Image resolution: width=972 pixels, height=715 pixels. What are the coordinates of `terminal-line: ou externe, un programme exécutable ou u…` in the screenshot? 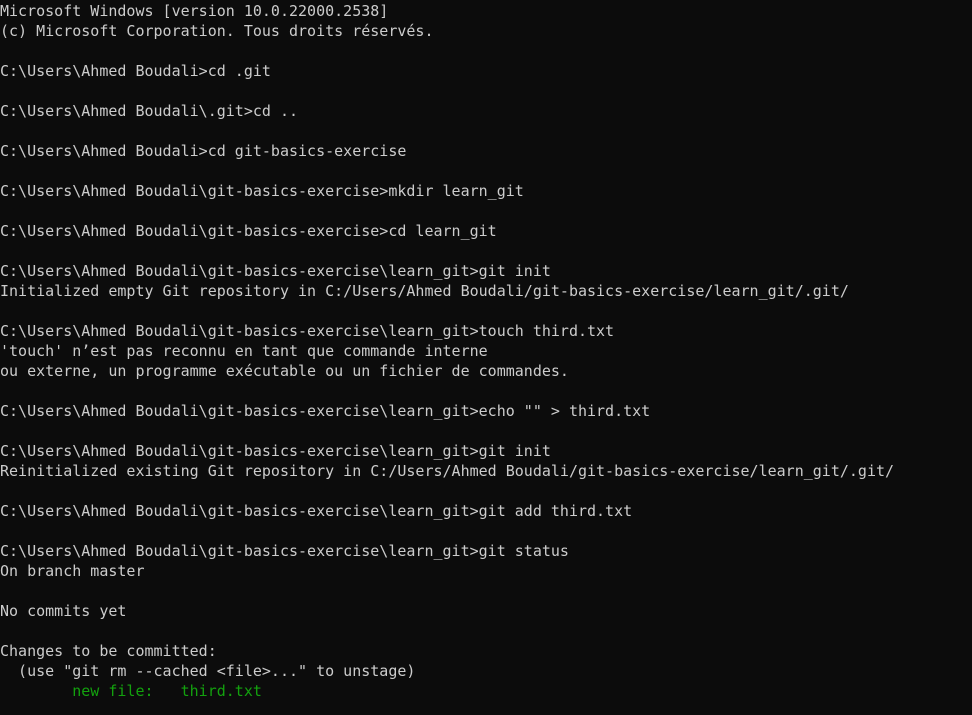 It's located at (284, 371).